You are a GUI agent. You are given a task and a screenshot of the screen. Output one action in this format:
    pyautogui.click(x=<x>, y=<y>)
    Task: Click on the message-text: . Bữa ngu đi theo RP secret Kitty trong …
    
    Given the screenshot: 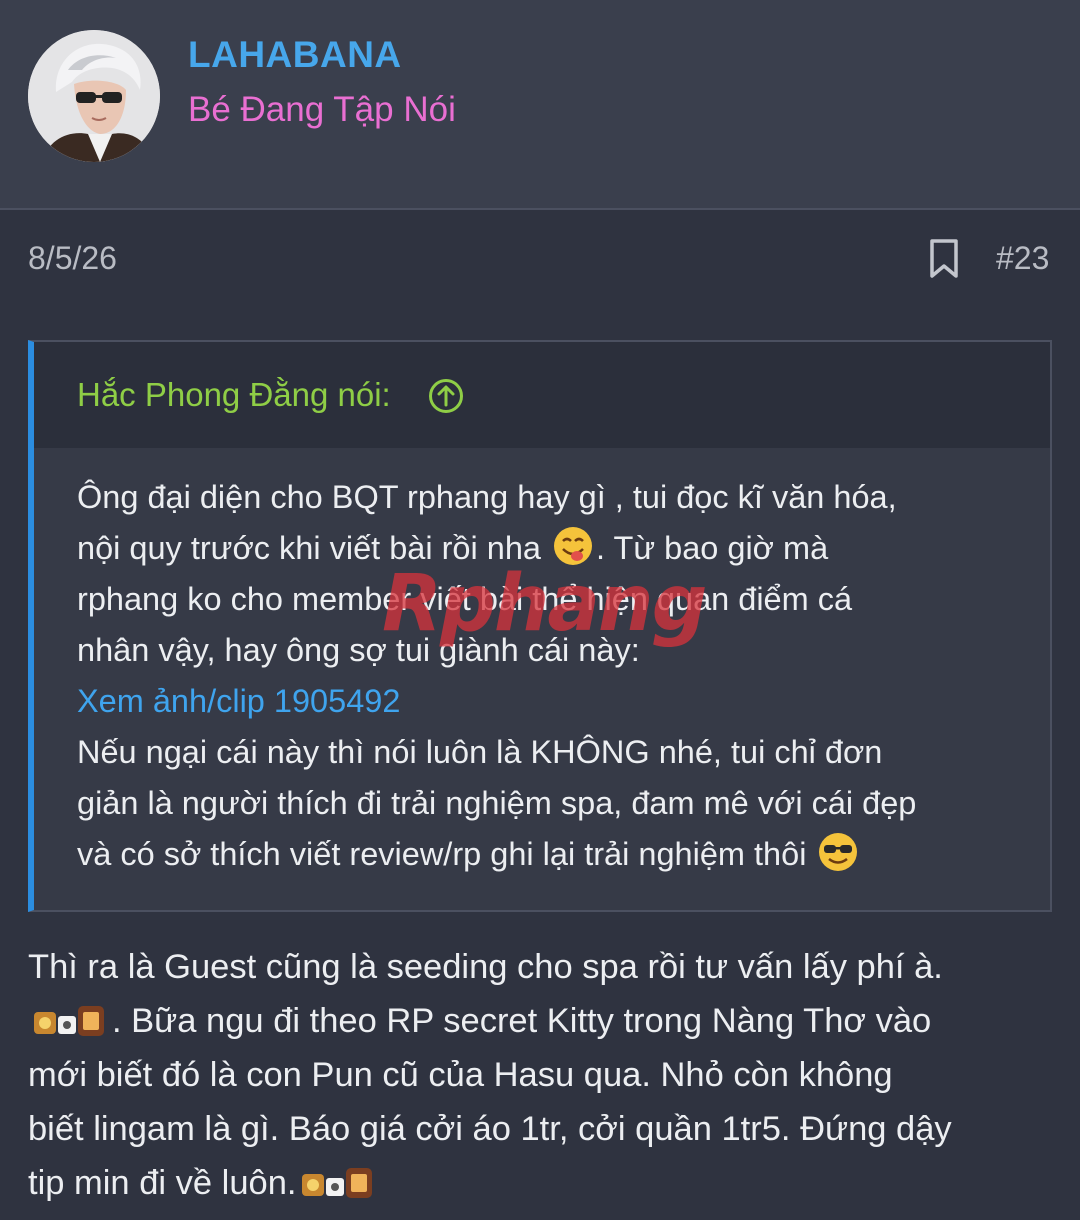 What is the action you would take?
    pyautogui.click(x=522, y=1021)
    